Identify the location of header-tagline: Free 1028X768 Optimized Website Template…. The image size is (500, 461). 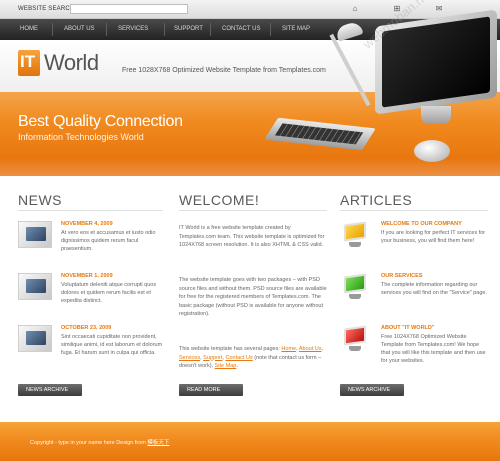
(224, 70).